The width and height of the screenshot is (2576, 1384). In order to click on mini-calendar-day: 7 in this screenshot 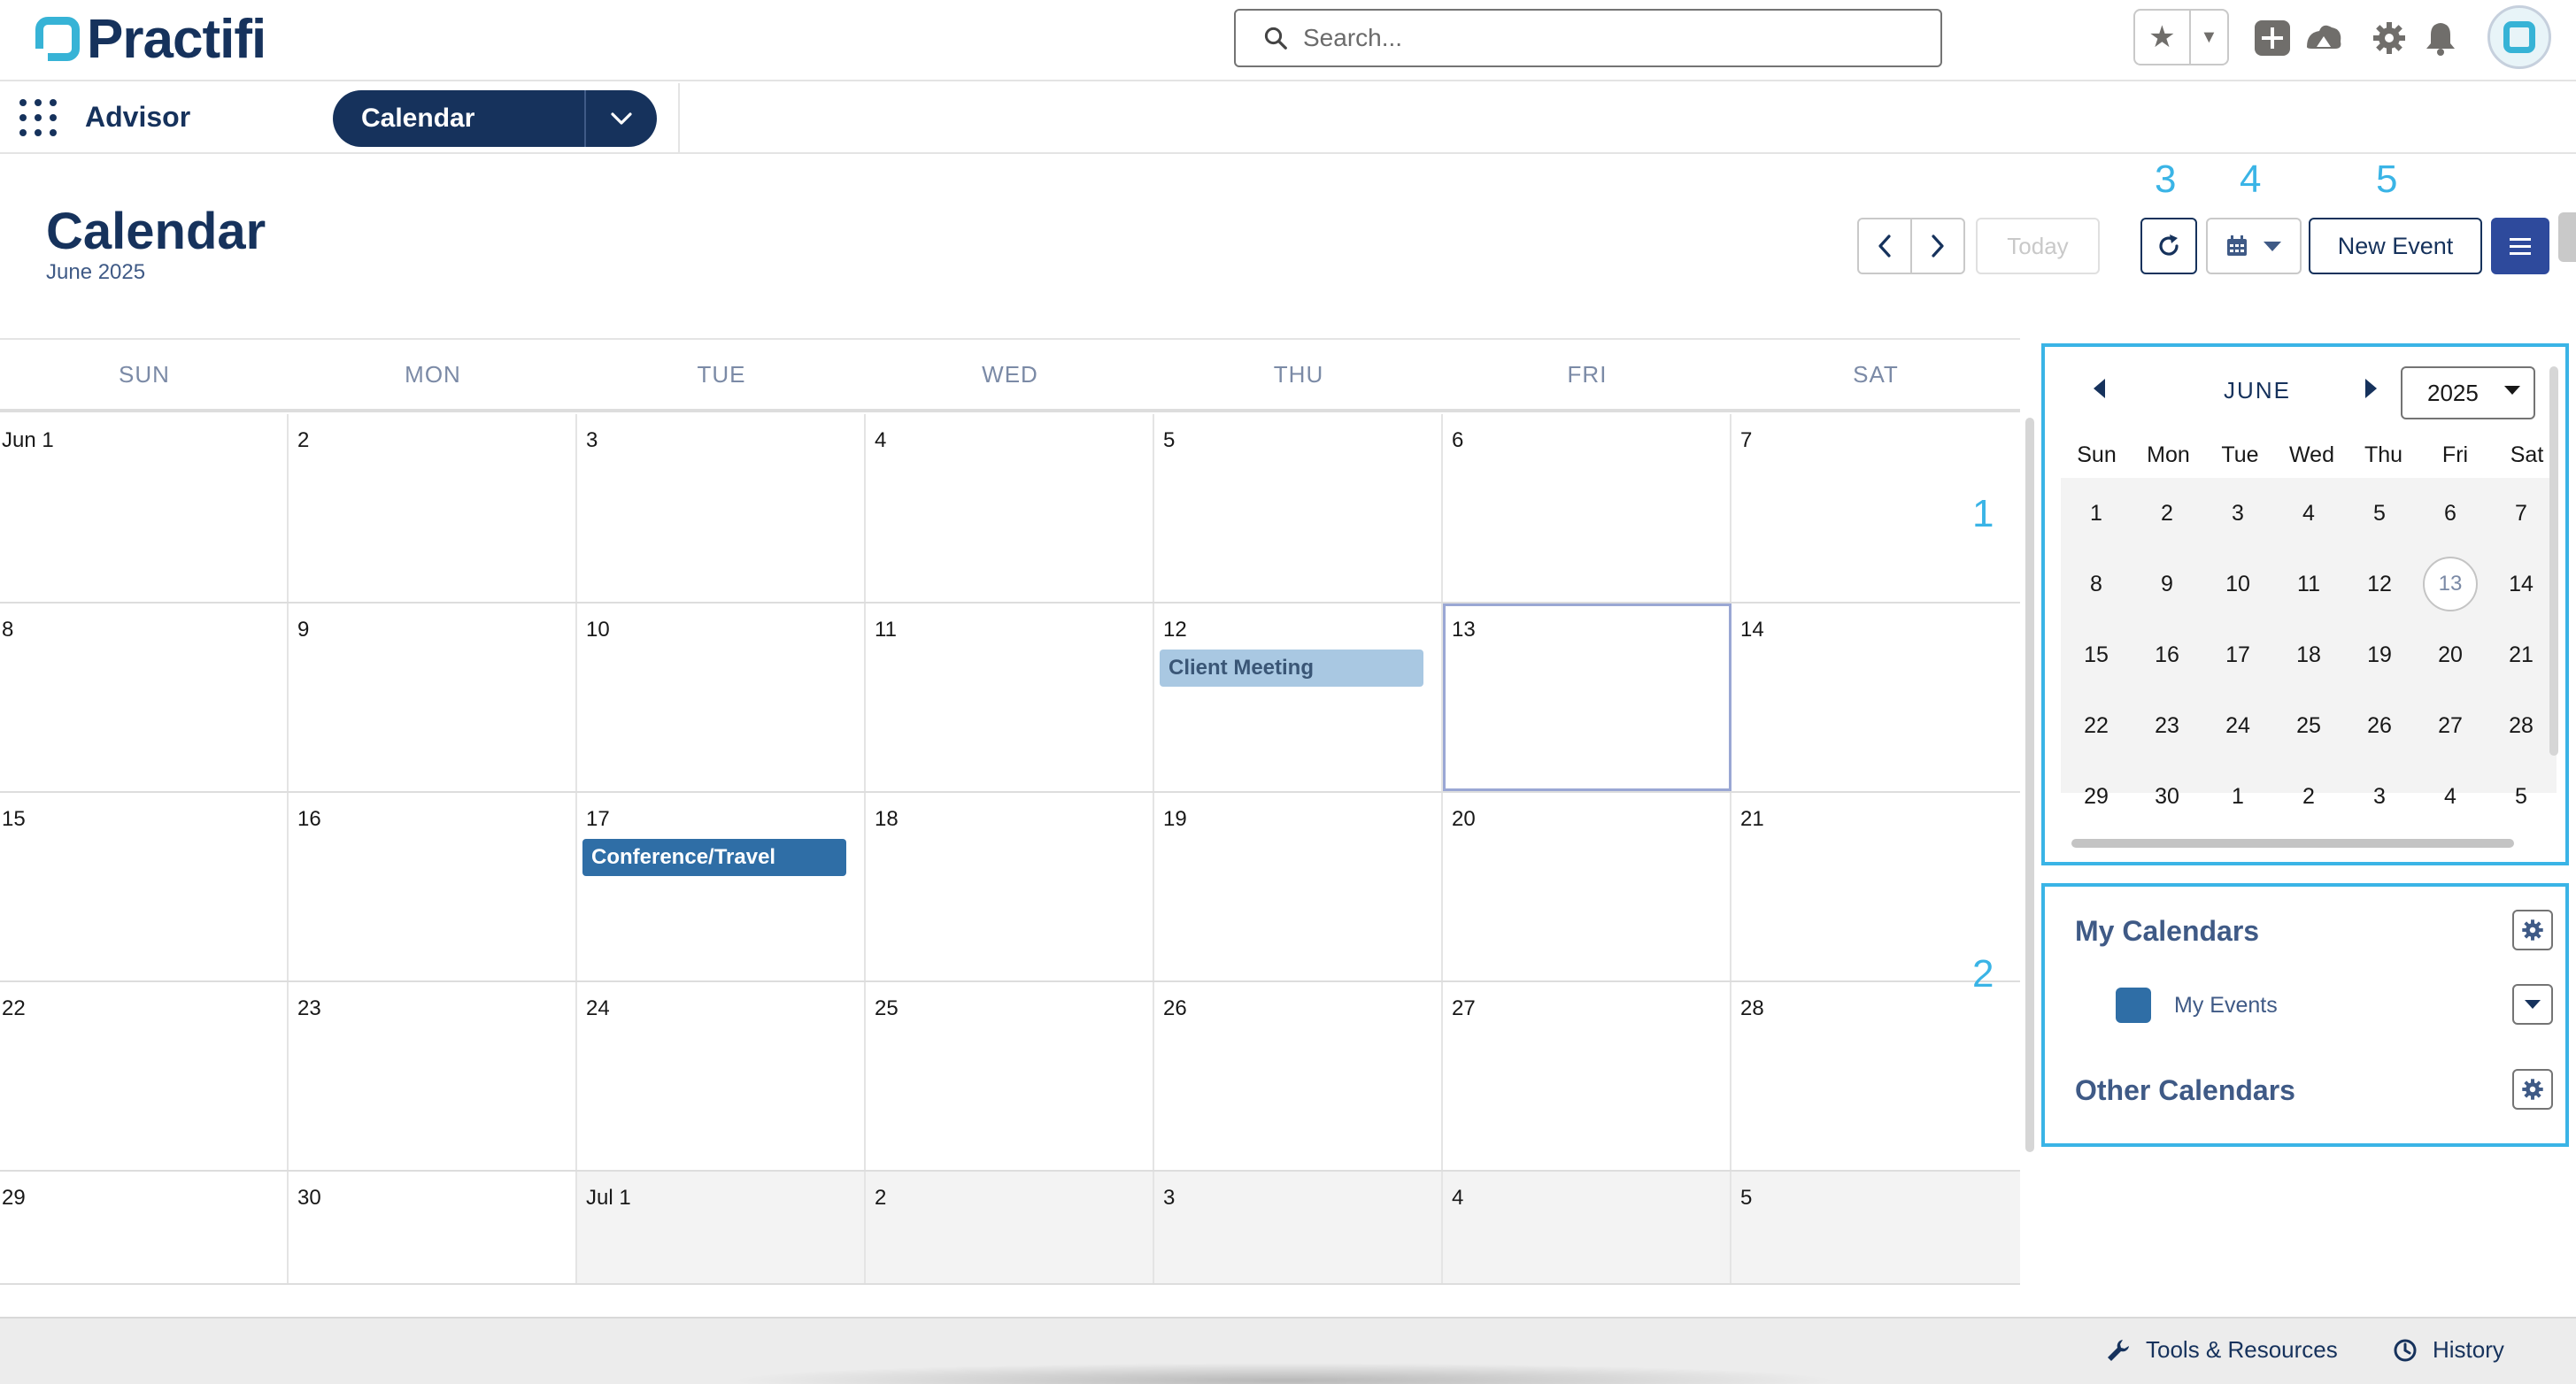, I will do `click(2521, 513)`.